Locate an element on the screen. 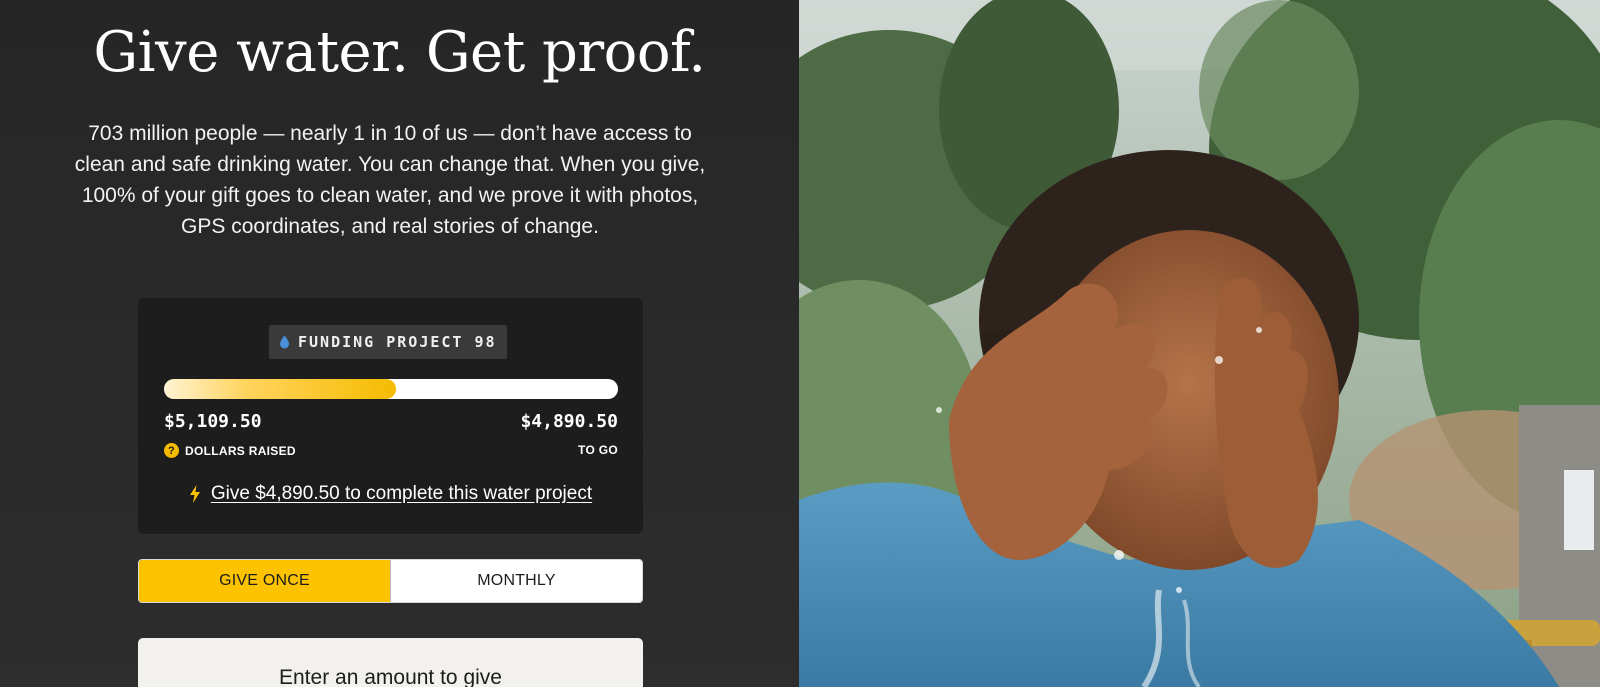  raised-label-row: ? DOLLARS RAISED is located at coordinates (230, 450).